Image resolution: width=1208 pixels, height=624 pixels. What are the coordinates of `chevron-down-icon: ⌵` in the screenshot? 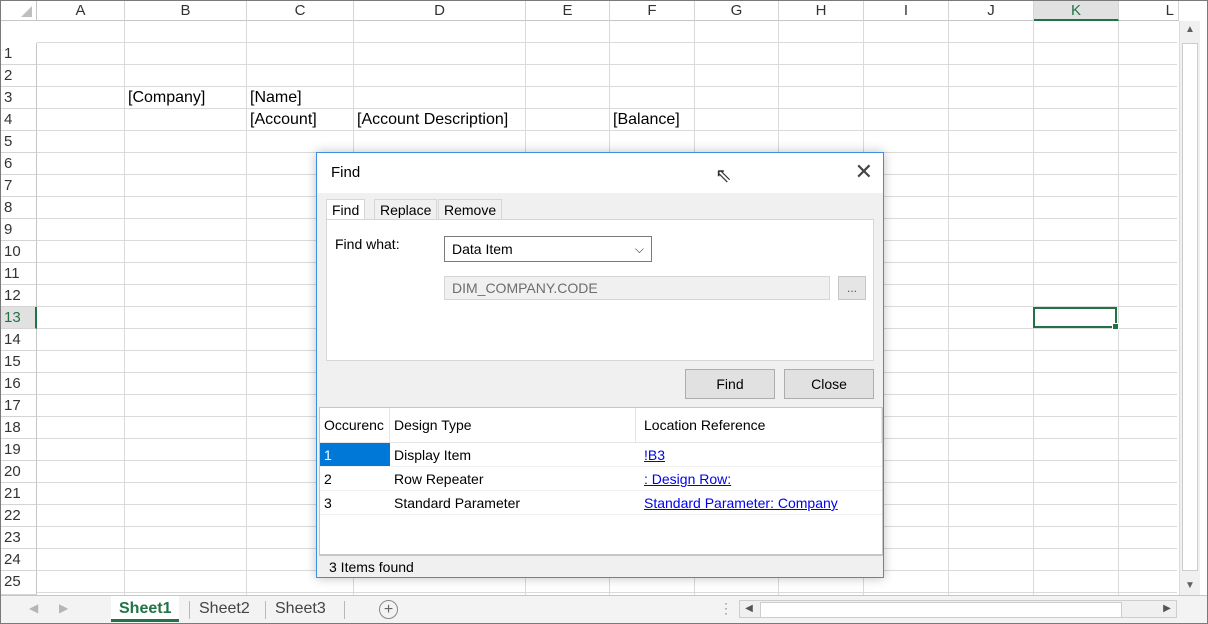 It's located at (639, 249).